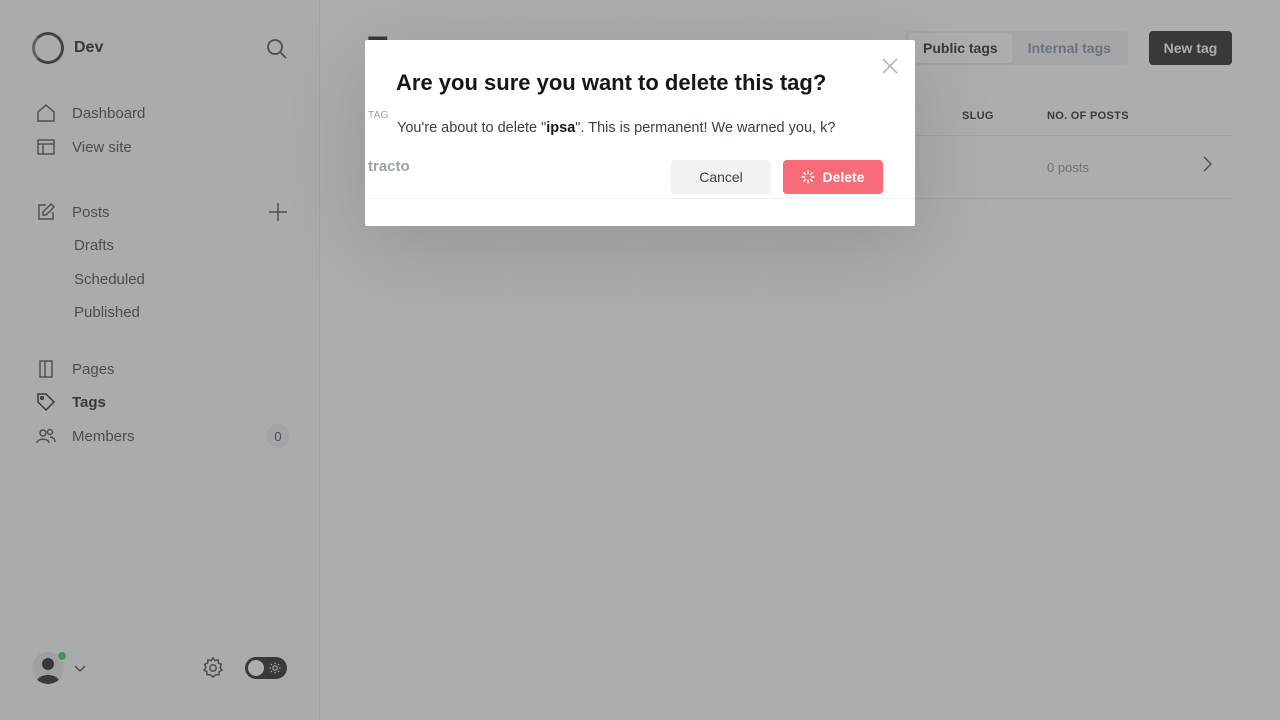 This screenshot has height=720, width=1280. Describe the element at coordinates (378, 115) in the screenshot. I see `ghost-column-header-tag: TAG` at that location.